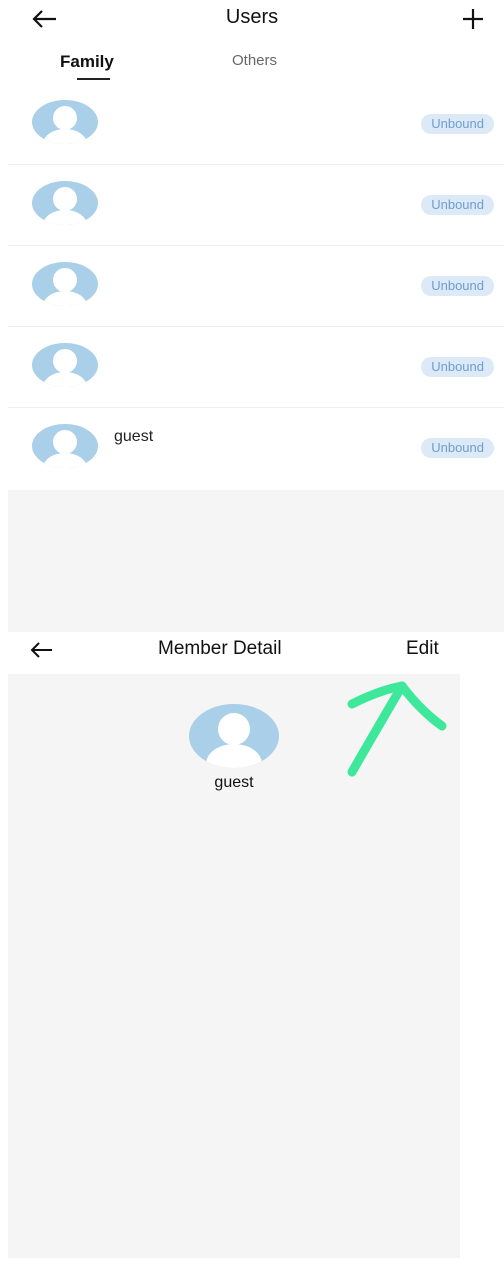 Image resolution: width=504 pixels, height=1267 pixels. Describe the element at coordinates (252, 17) in the screenshot. I see `page-title: Users` at that location.